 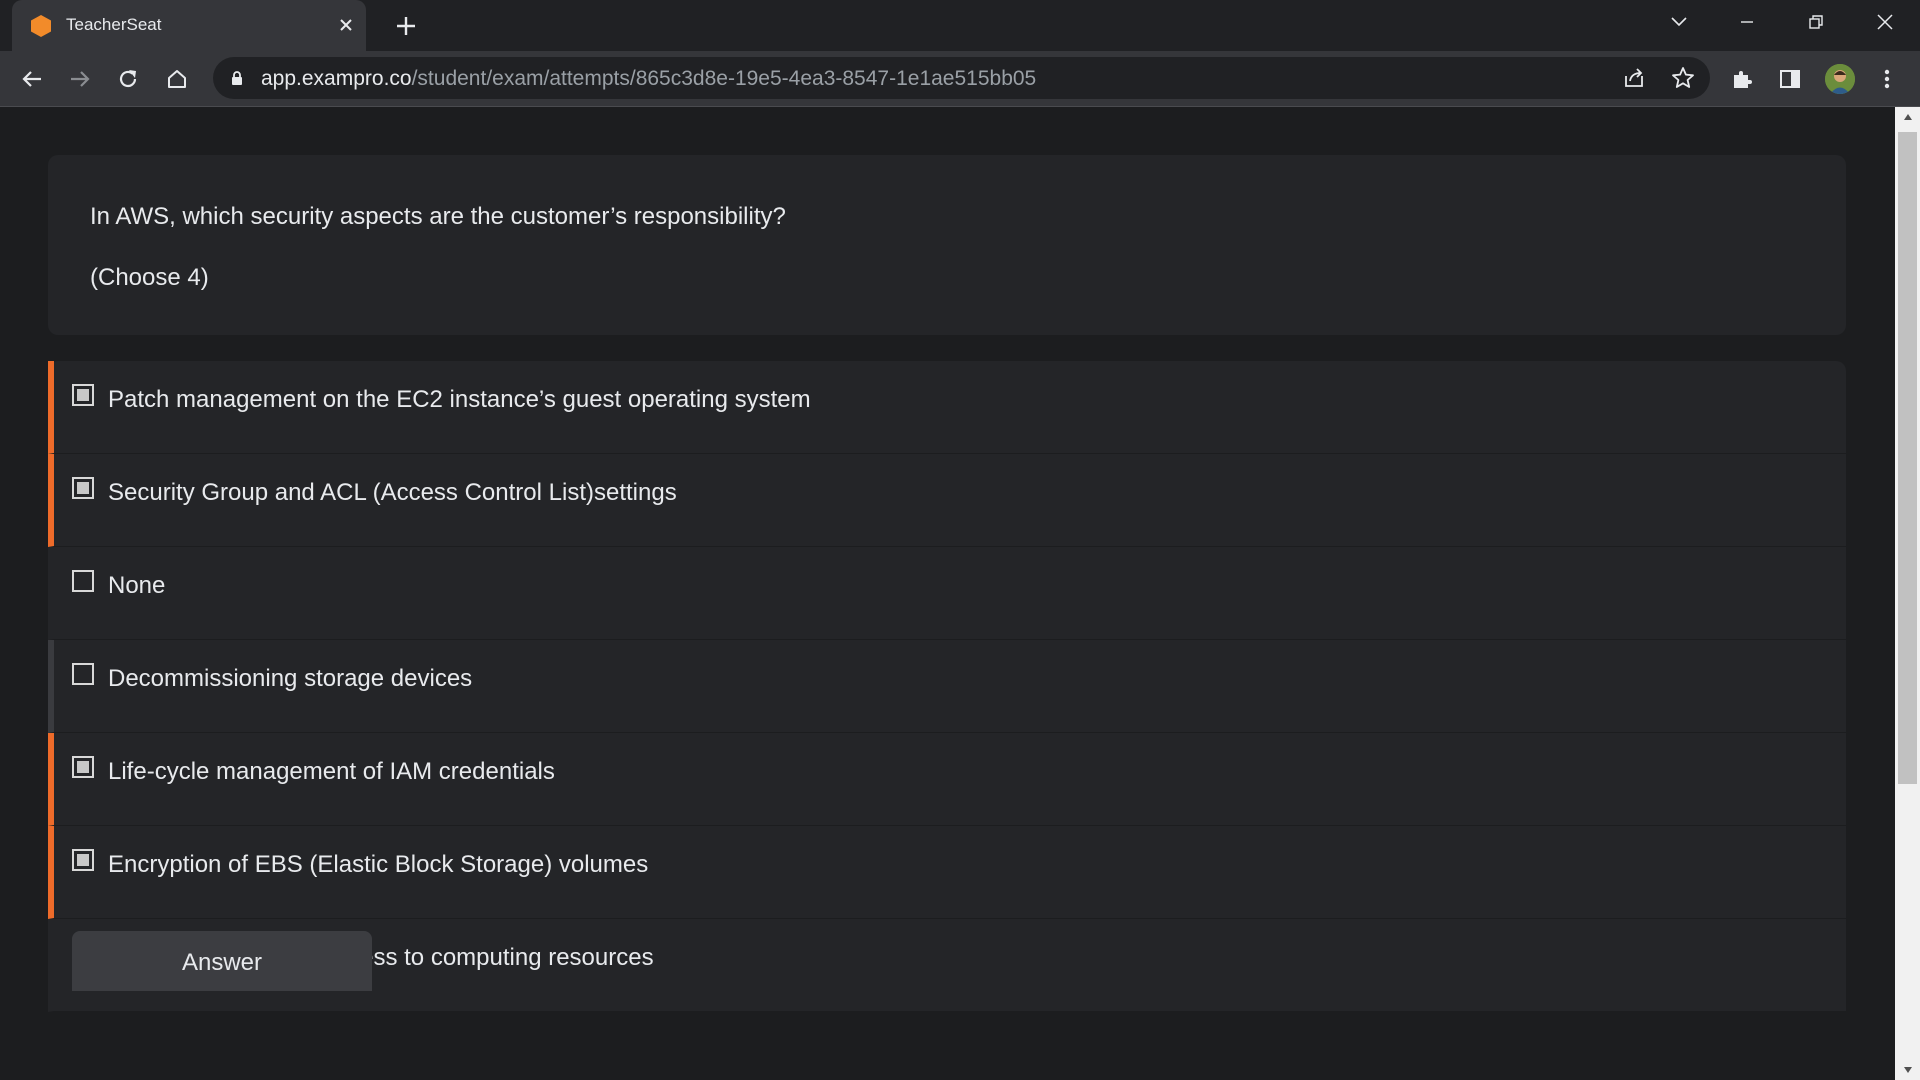 I want to click on hexagon-favicon-icon, so click(x=41, y=26).